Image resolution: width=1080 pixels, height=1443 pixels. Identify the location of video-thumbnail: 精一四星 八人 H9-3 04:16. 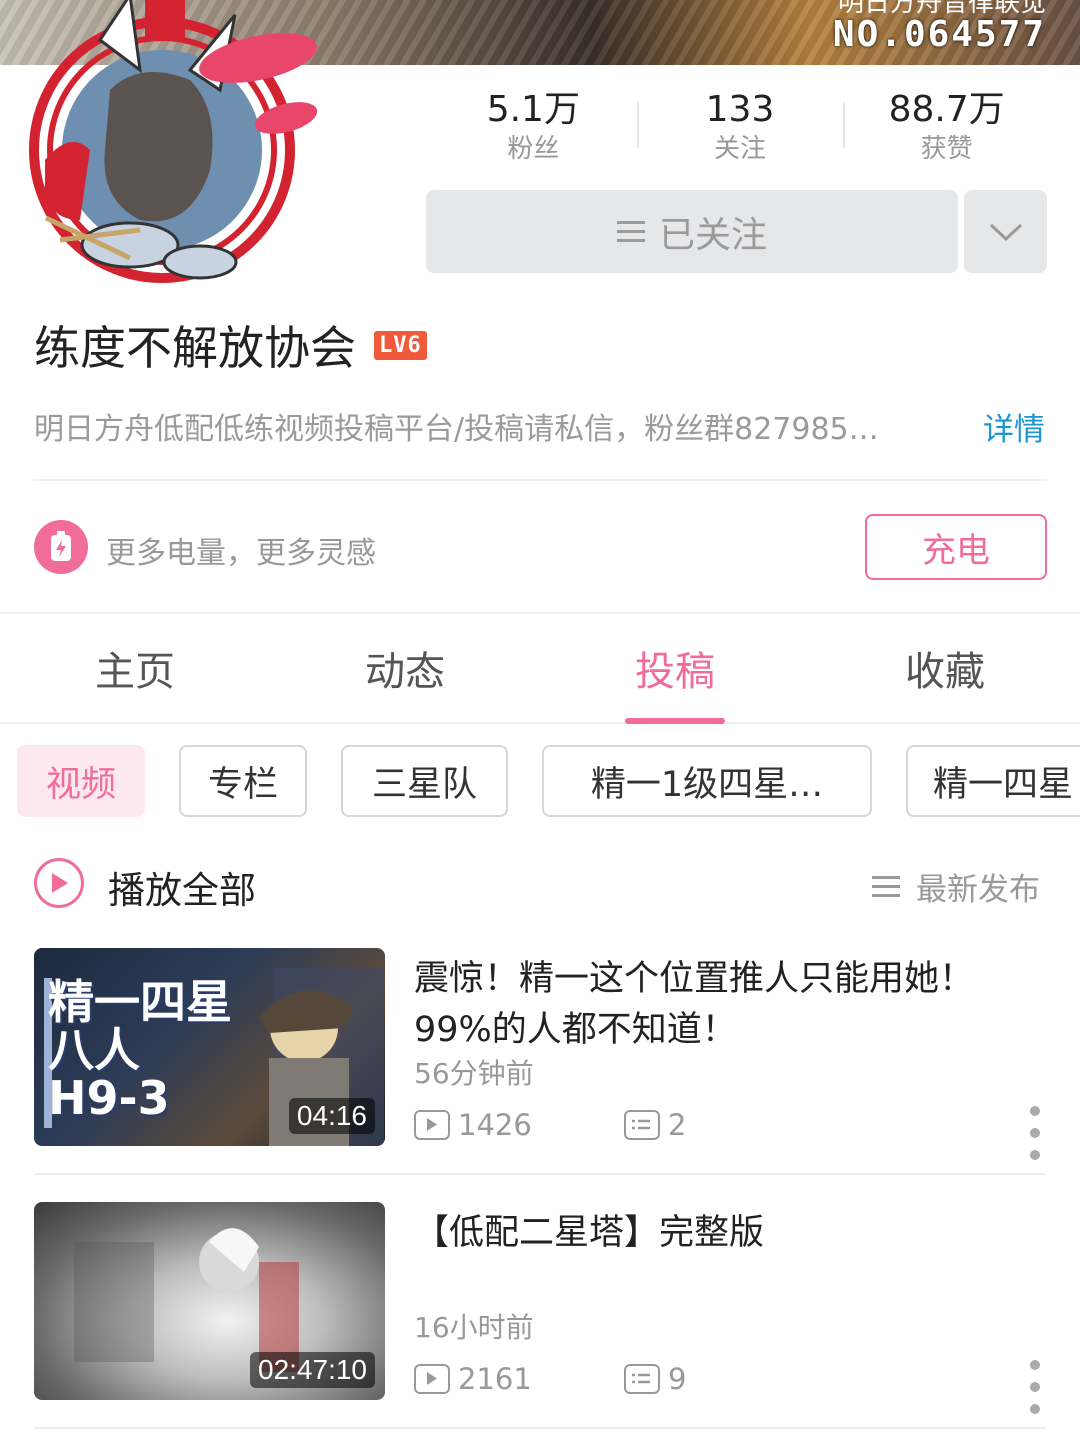
(209, 1047).